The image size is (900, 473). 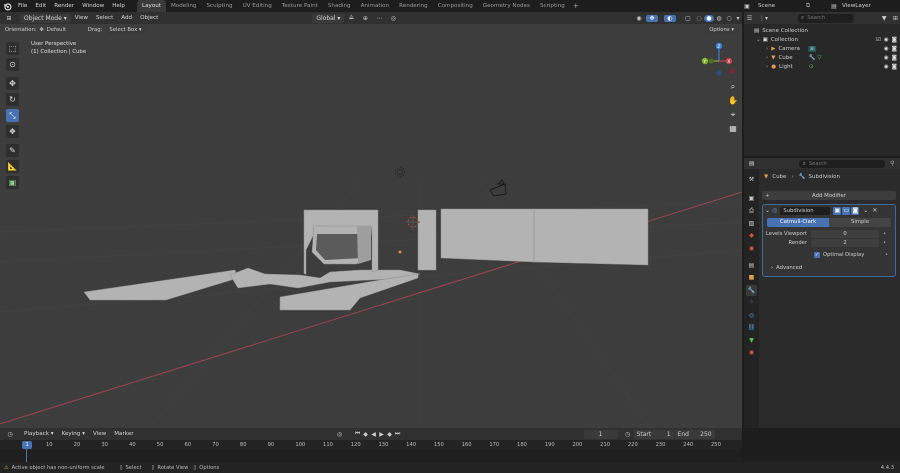 What do you see at coordinates (365, 18) in the screenshot?
I see `snap-icon: ⊕` at bounding box center [365, 18].